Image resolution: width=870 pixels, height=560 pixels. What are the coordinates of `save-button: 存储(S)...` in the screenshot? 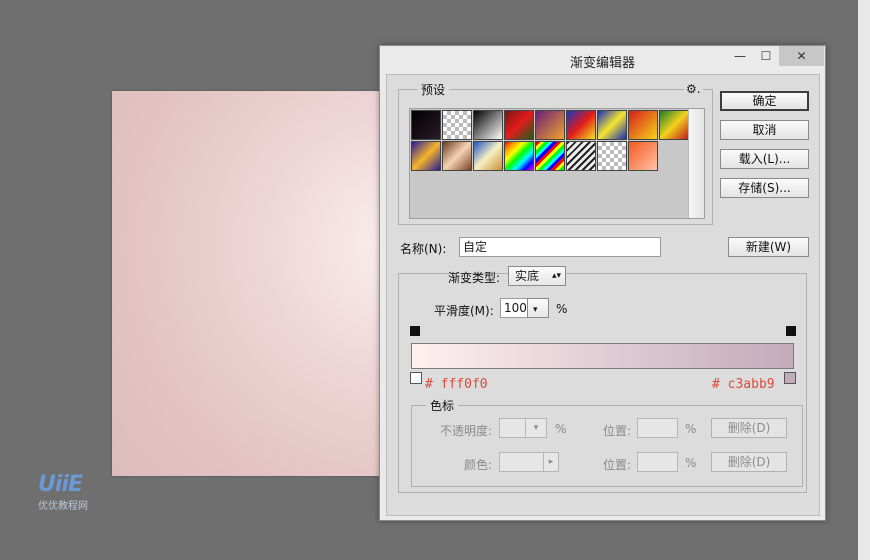 It's located at (764, 188).